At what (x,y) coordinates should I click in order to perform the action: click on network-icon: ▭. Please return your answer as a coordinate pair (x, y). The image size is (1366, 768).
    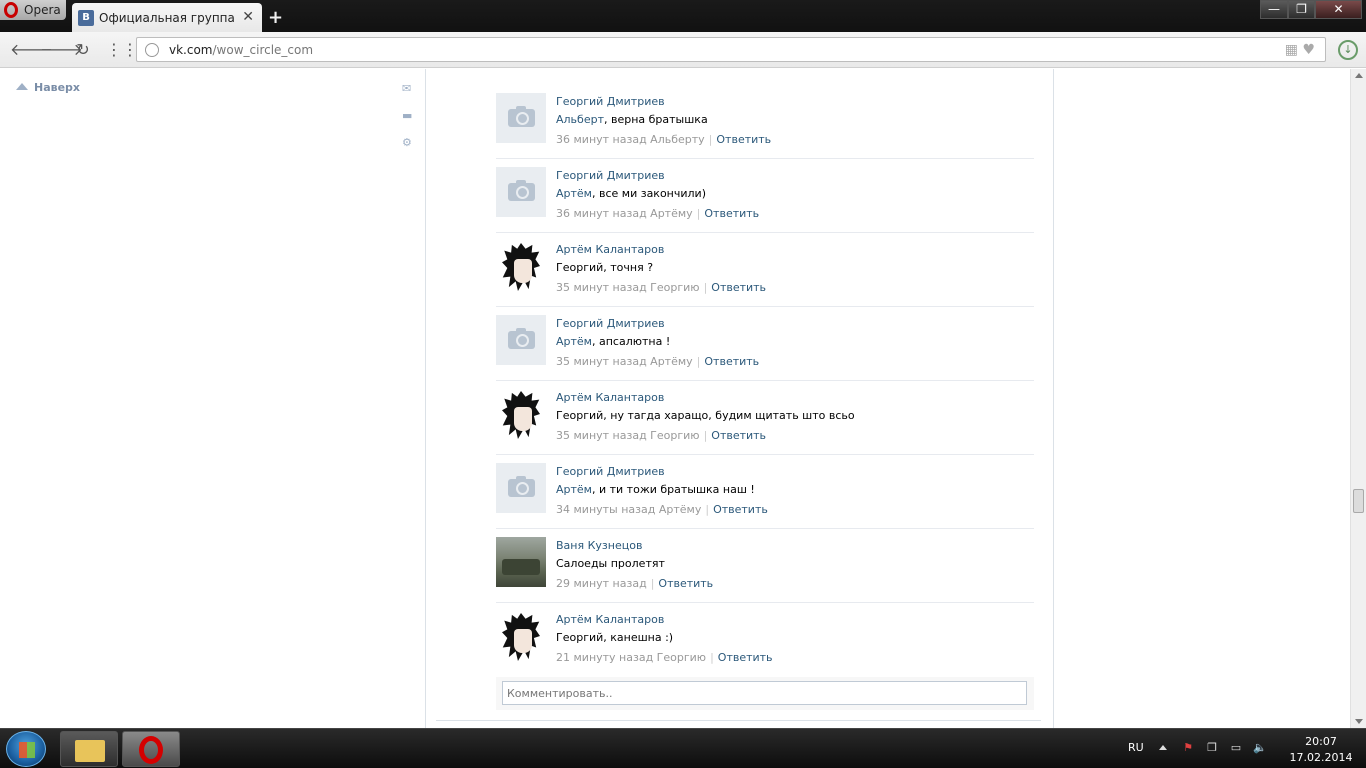
    Looking at the image, I should click on (1236, 748).